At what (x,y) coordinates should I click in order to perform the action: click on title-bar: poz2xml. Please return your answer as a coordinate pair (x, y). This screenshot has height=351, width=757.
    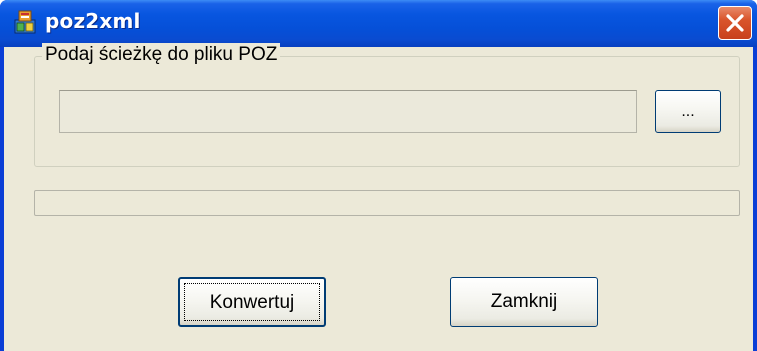
    Looking at the image, I should click on (378, 23).